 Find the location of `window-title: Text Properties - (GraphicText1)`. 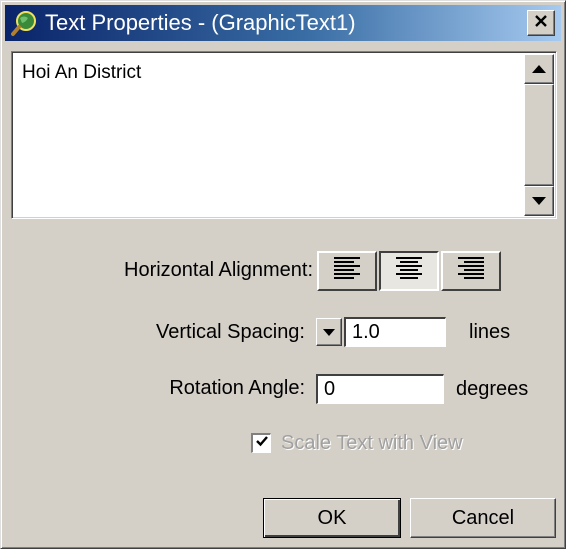

window-title: Text Properties - (GraphicText1) is located at coordinates (200, 22).